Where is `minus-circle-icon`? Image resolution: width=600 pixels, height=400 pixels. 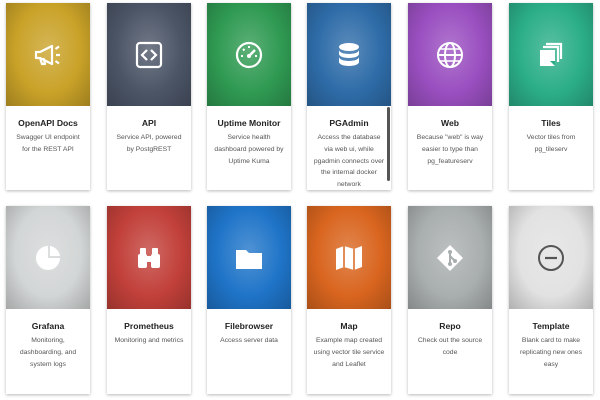 minus-circle-icon is located at coordinates (551, 258).